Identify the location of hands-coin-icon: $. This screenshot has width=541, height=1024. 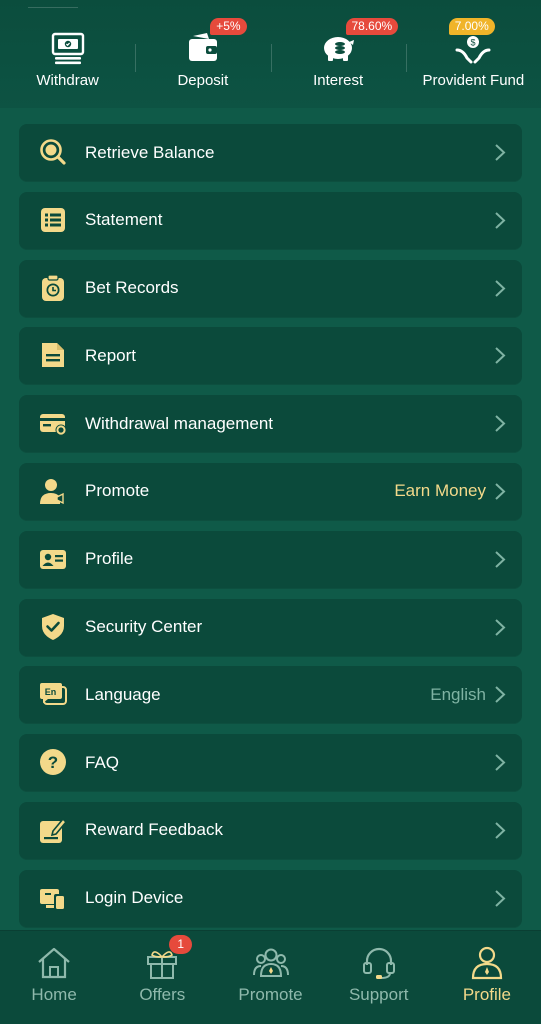
(473, 50).